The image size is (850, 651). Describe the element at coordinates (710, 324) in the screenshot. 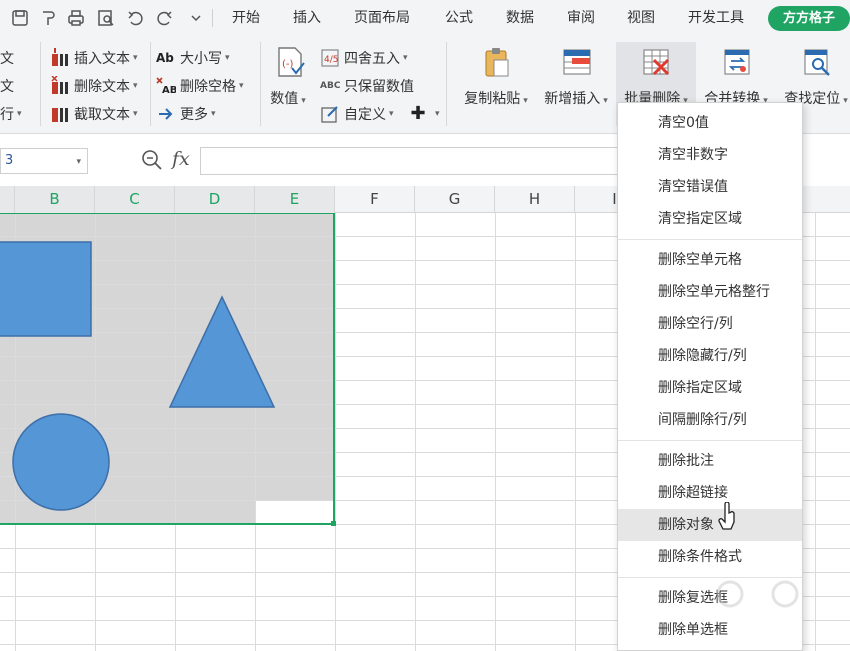

I see `menu-item-delete-empty-rows-cols: 删除空行/列` at that location.